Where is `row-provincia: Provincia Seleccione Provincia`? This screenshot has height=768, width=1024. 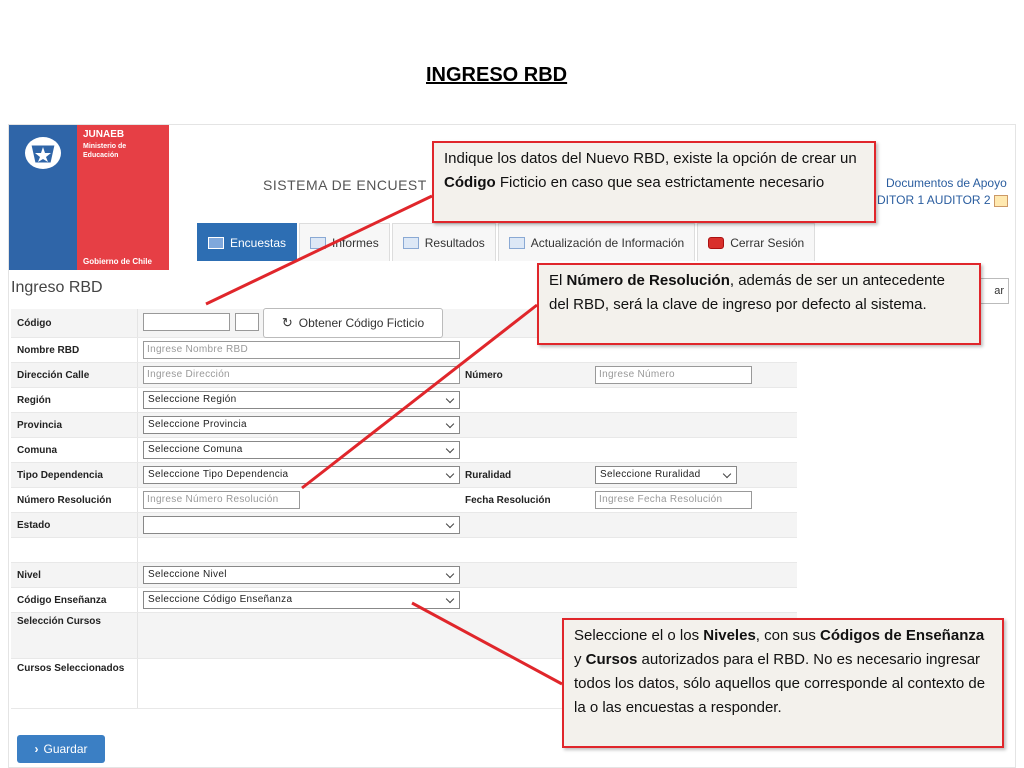
row-provincia: Provincia Seleccione Provincia is located at coordinates (404, 425).